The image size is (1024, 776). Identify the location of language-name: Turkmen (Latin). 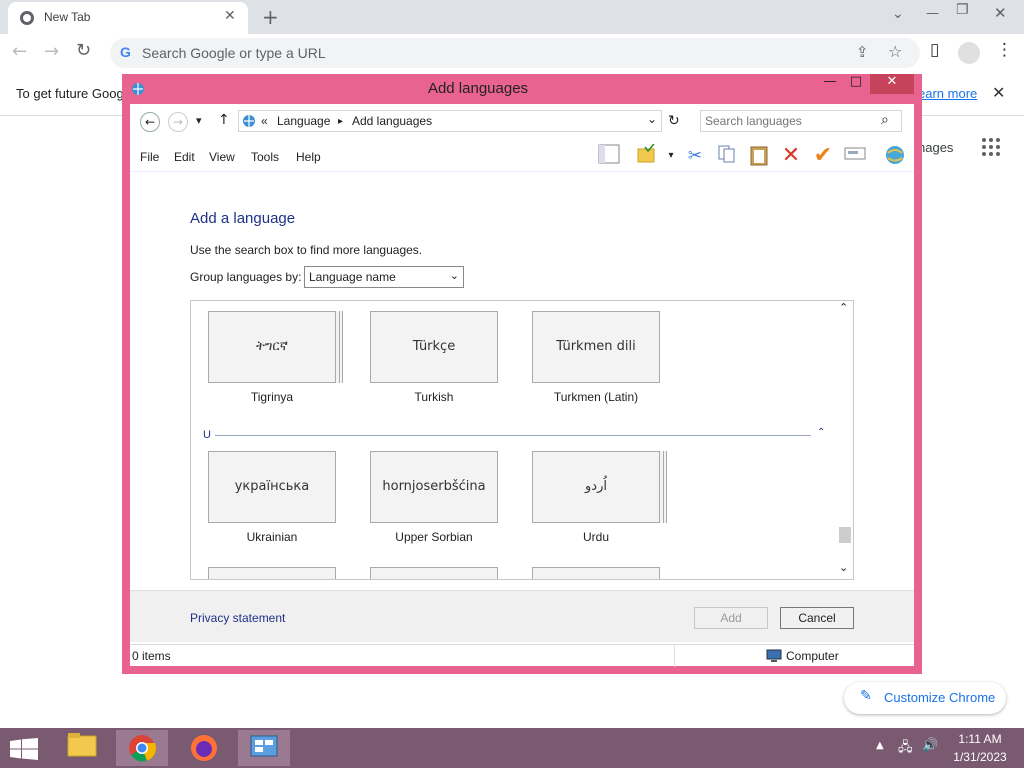
(596, 397).